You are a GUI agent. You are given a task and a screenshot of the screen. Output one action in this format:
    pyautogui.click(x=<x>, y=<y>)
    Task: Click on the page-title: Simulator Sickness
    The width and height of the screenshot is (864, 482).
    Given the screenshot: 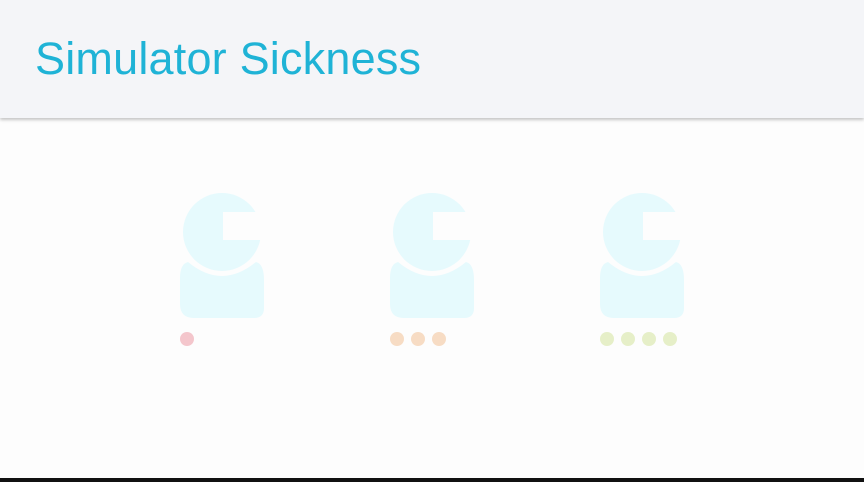 What is the action you would take?
    pyautogui.click(x=228, y=58)
    